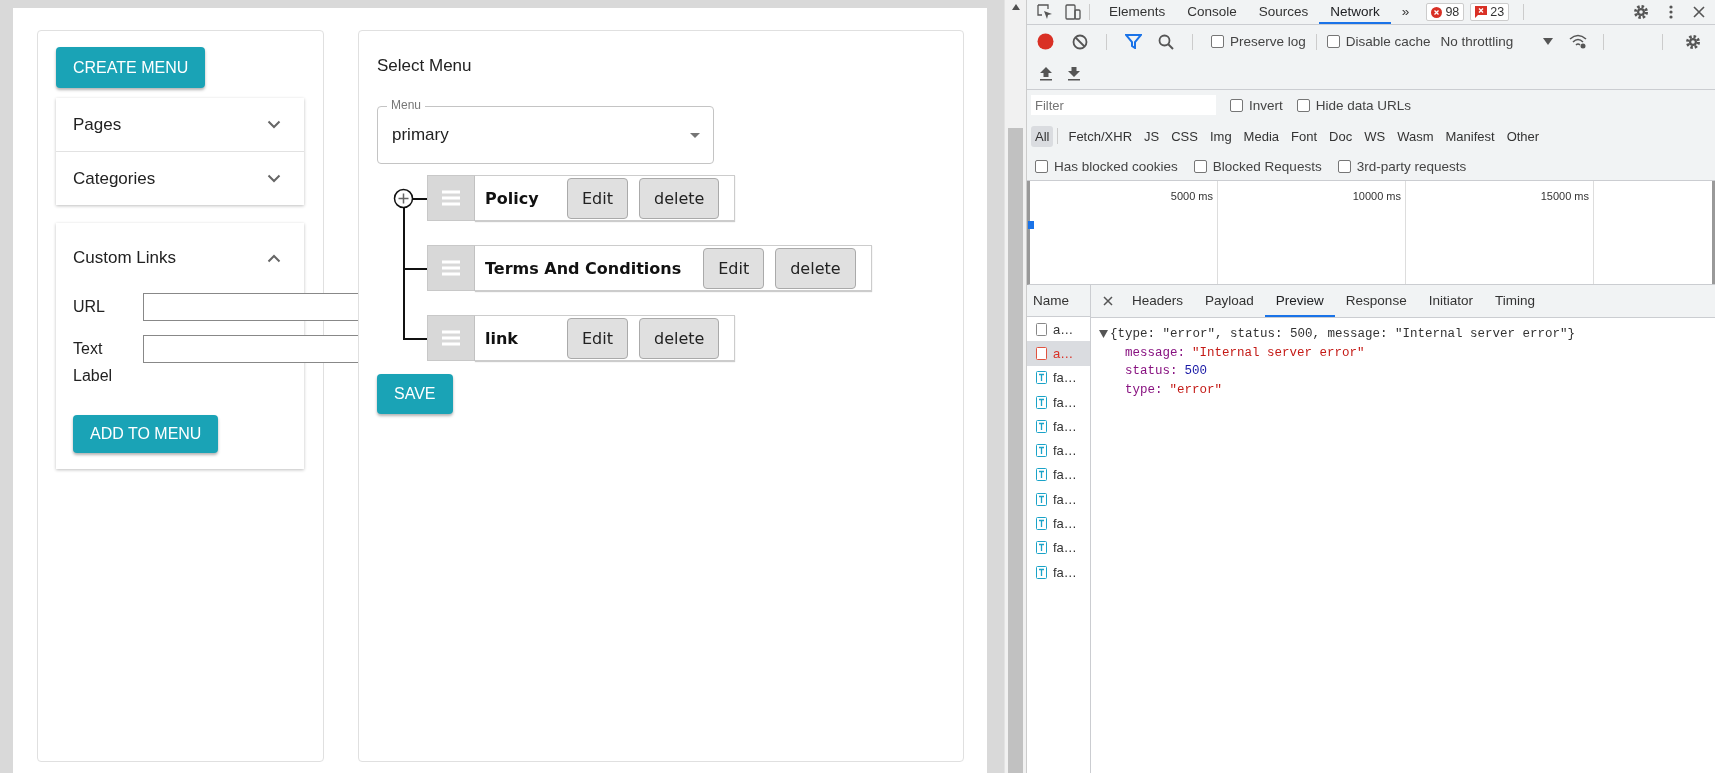 Image resolution: width=1715 pixels, height=773 pixels. Describe the element at coordinates (1278, 353) in the screenshot. I see `json-value: "Internal server error"` at that location.